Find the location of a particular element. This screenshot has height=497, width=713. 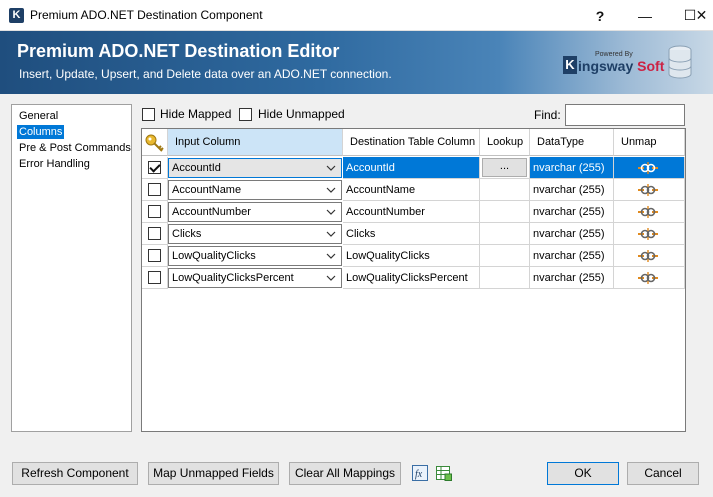

cancel-button: Cancel is located at coordinates (663, 473).